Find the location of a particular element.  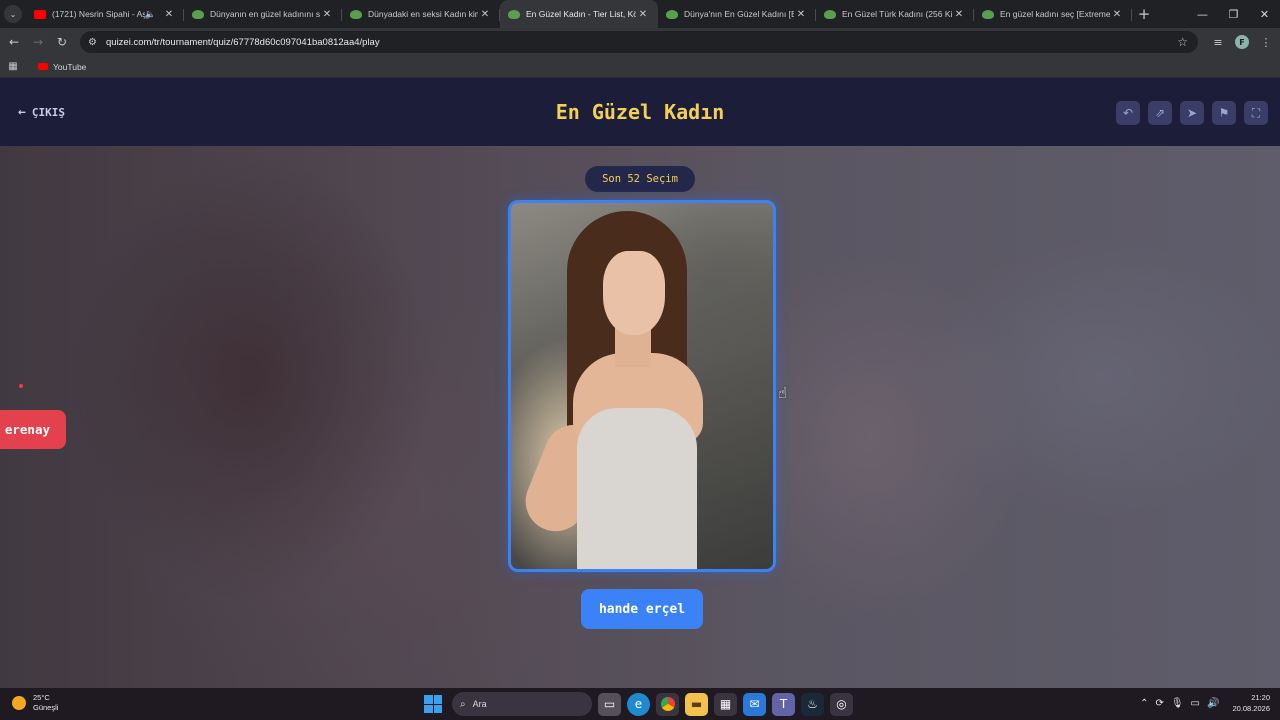

speaker-icon: 🔈 is located at coordinates (150, 14).